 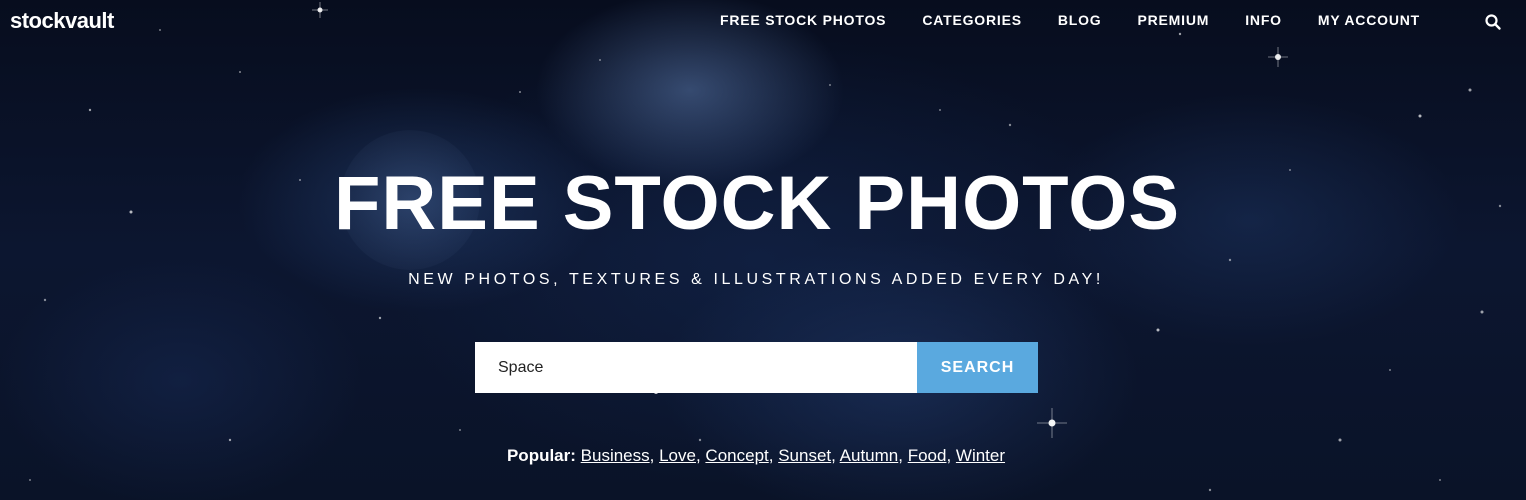 I want to click on nav-categories: CATEGORIES, so click(x=972, y=20).